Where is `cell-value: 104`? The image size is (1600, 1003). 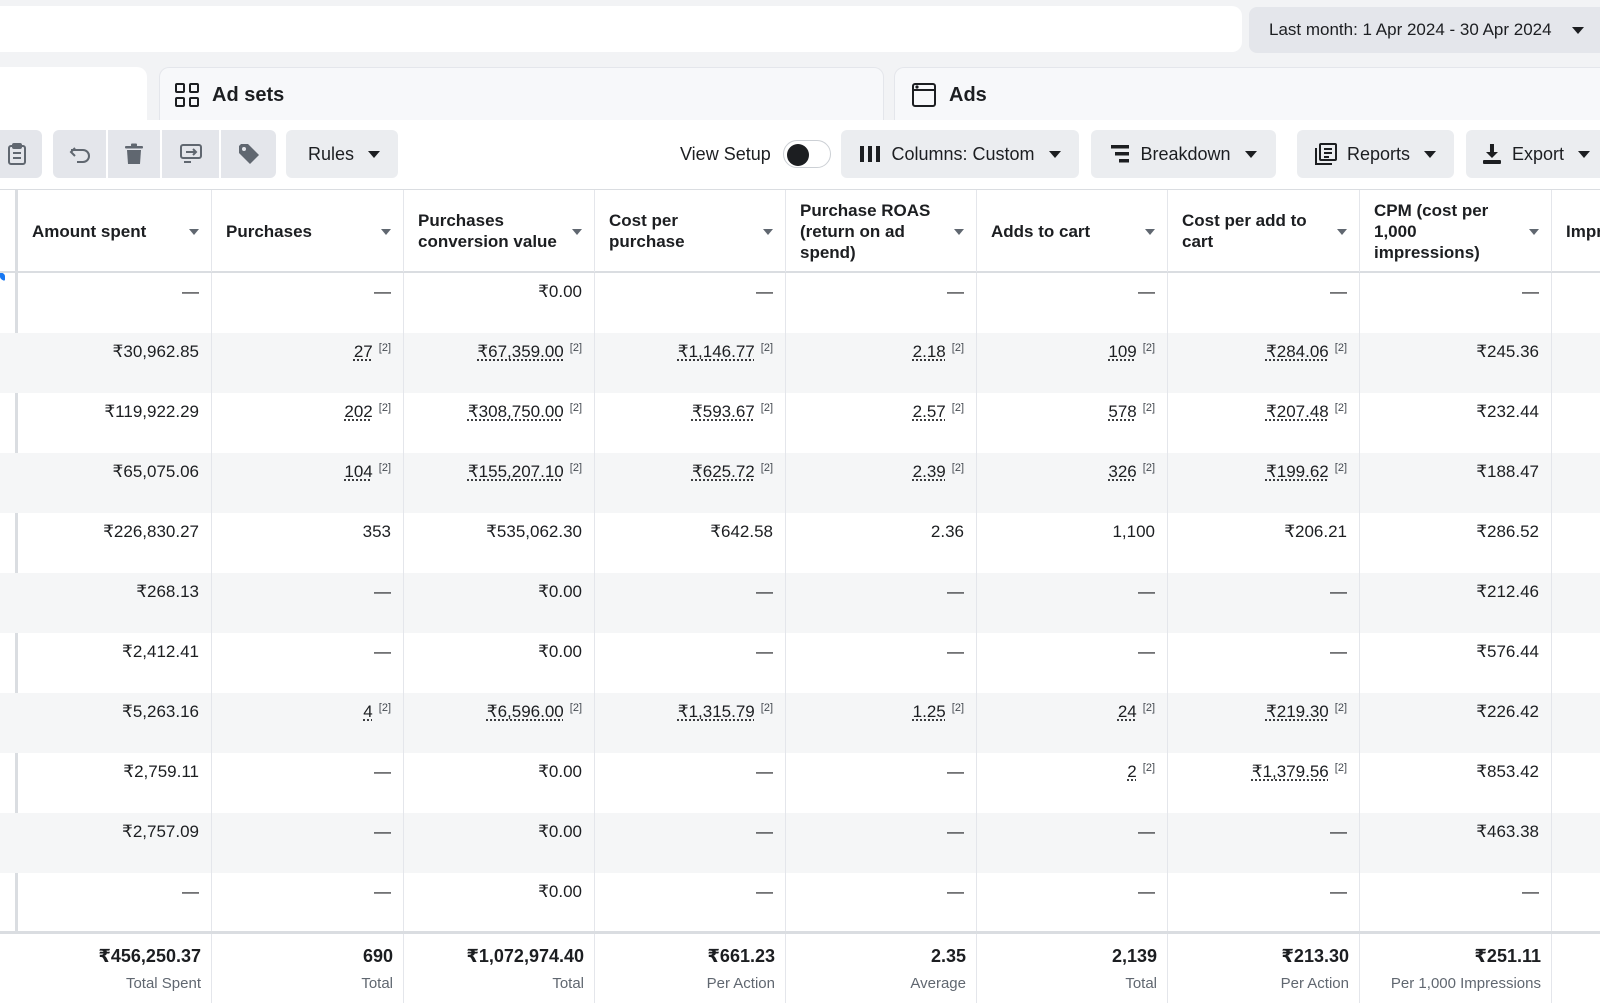 cell-value: 104 is located at coordinates (358, 471).